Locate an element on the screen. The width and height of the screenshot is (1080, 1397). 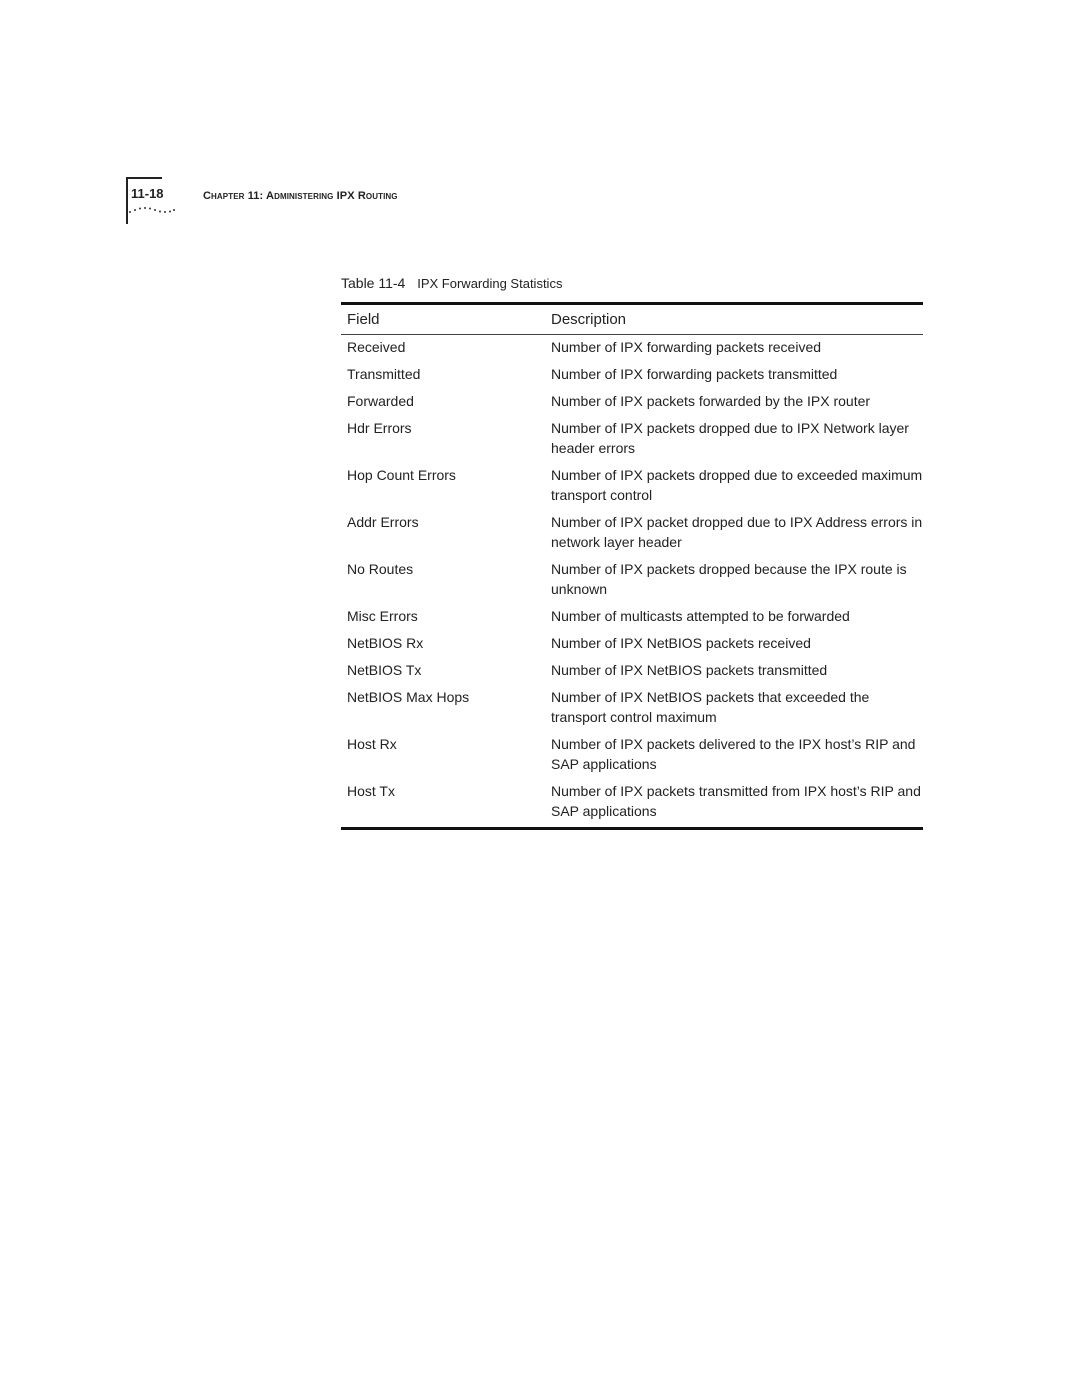
chapter-title: Administering IPX Routing is located at coordinates (332, 196).